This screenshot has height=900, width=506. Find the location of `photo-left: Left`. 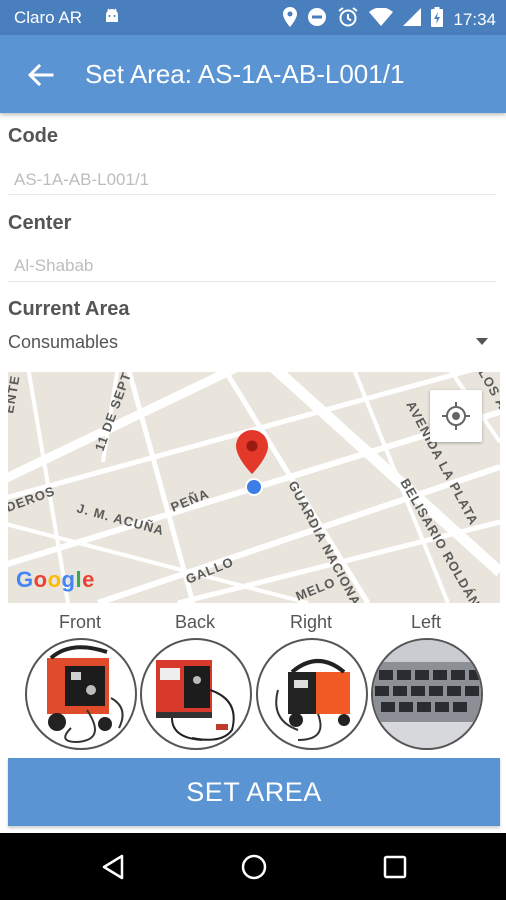

photo-left: Left is located at coordinates (427, 681).